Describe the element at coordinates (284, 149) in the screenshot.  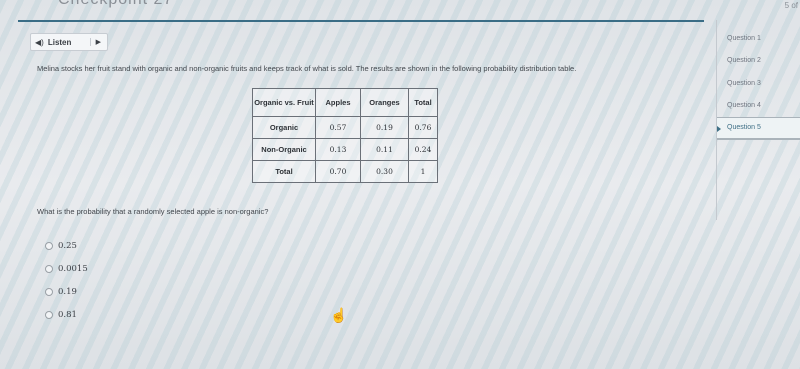
I see `table-row-label: Non-Organic` at that location.